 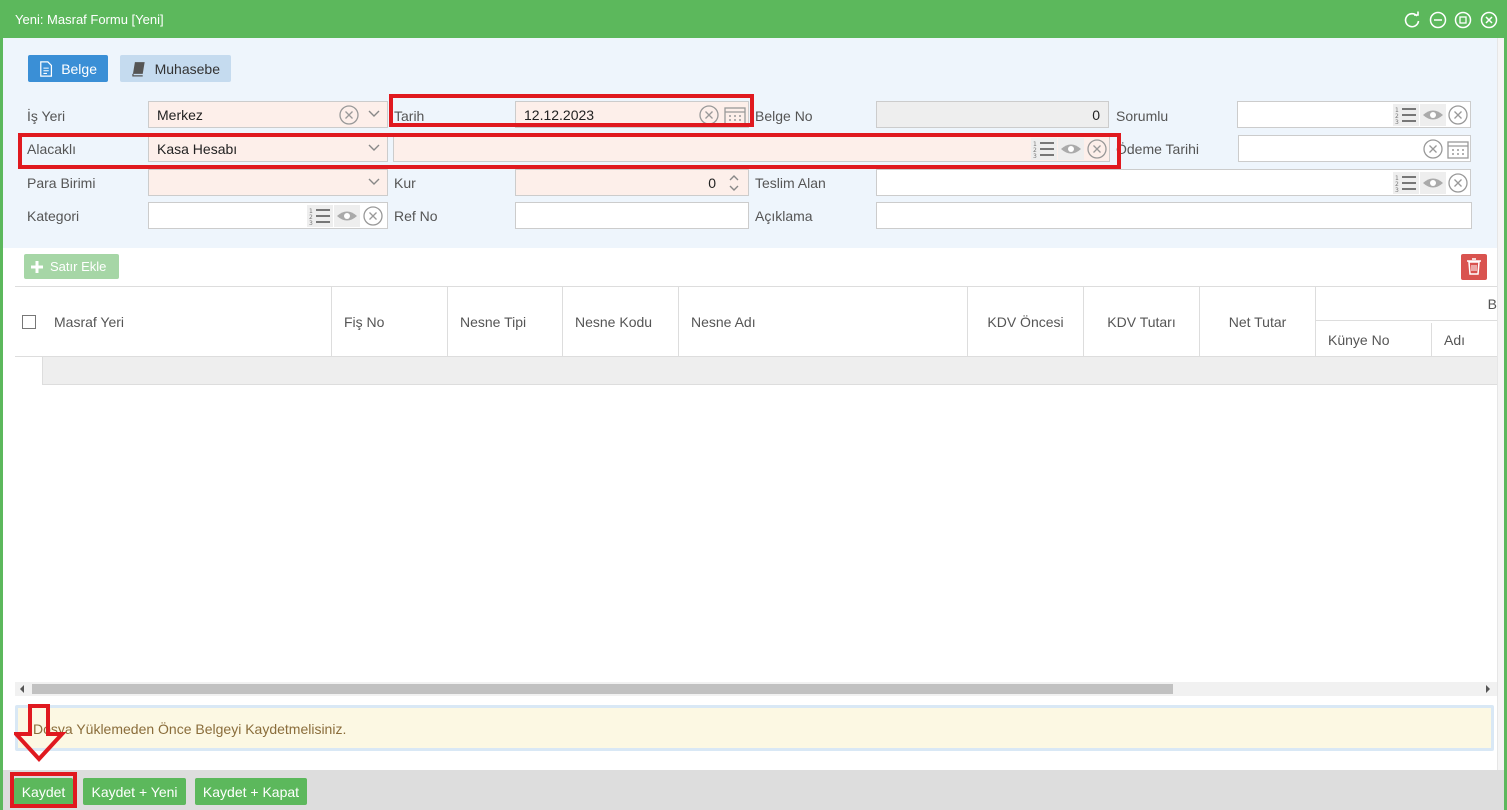 What do you see at coordinates (138, 68) in the screenshot?
I see `book-icon` at bounding box center [138, 68].